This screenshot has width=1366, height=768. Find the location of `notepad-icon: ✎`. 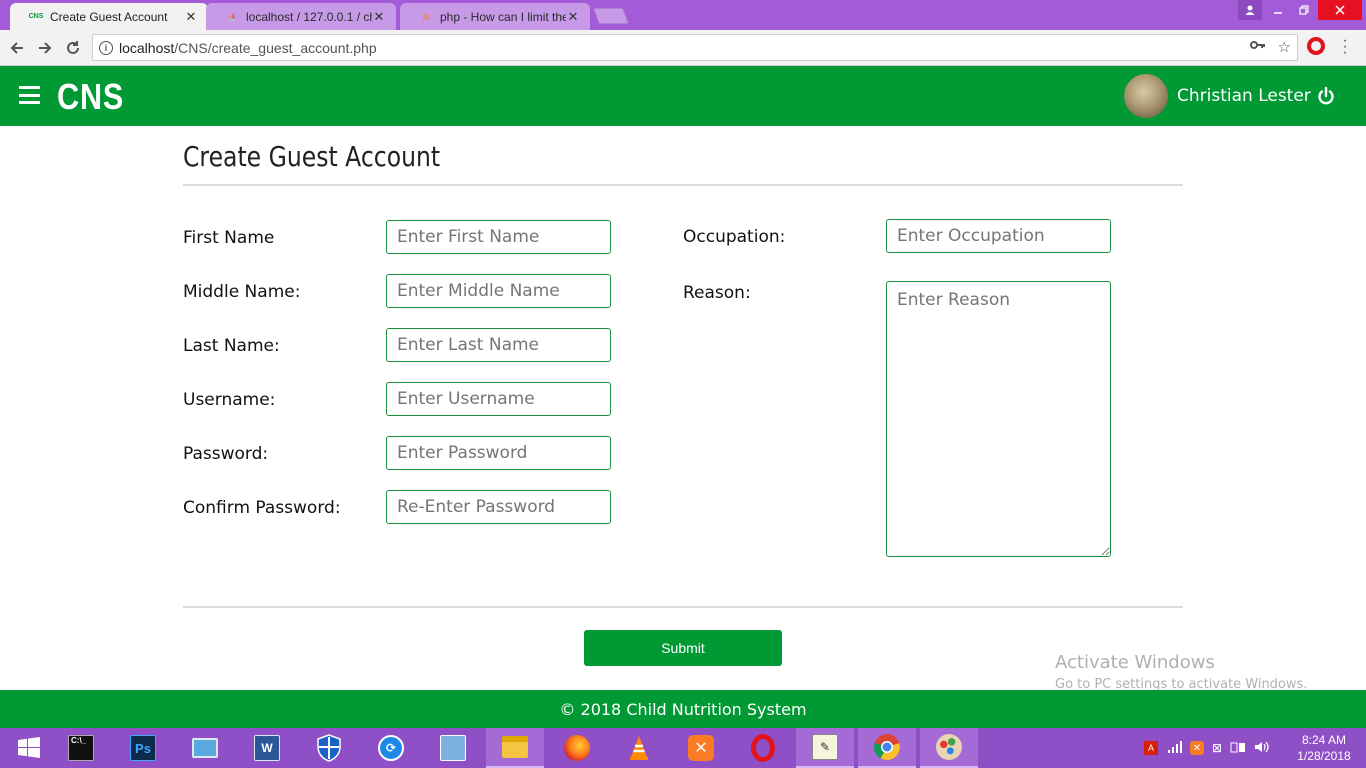

notepad-icon: ✎ is located at coordinates (825, 748).